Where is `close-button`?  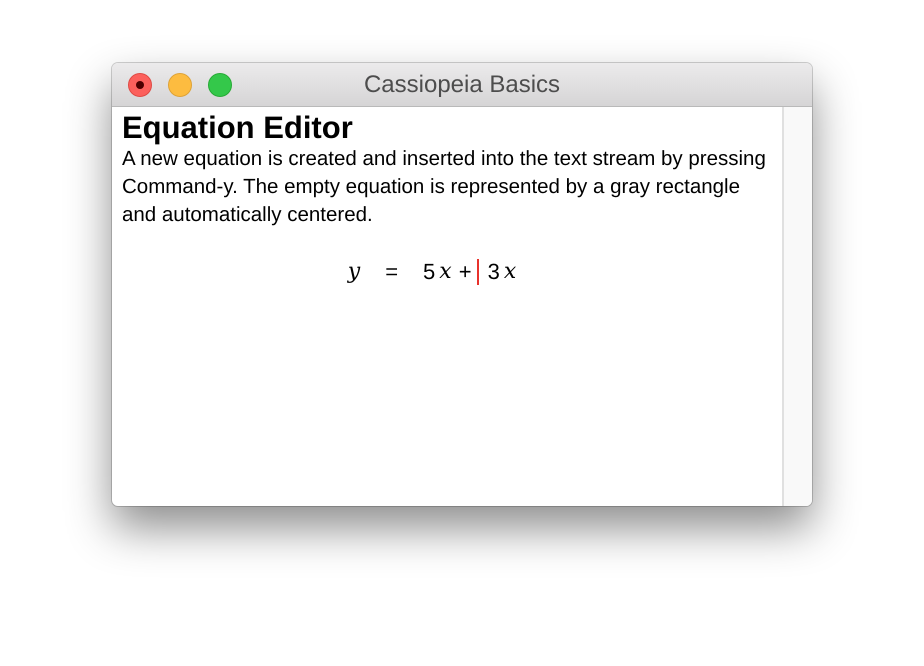 close-button is located at coordinates (140, 84).